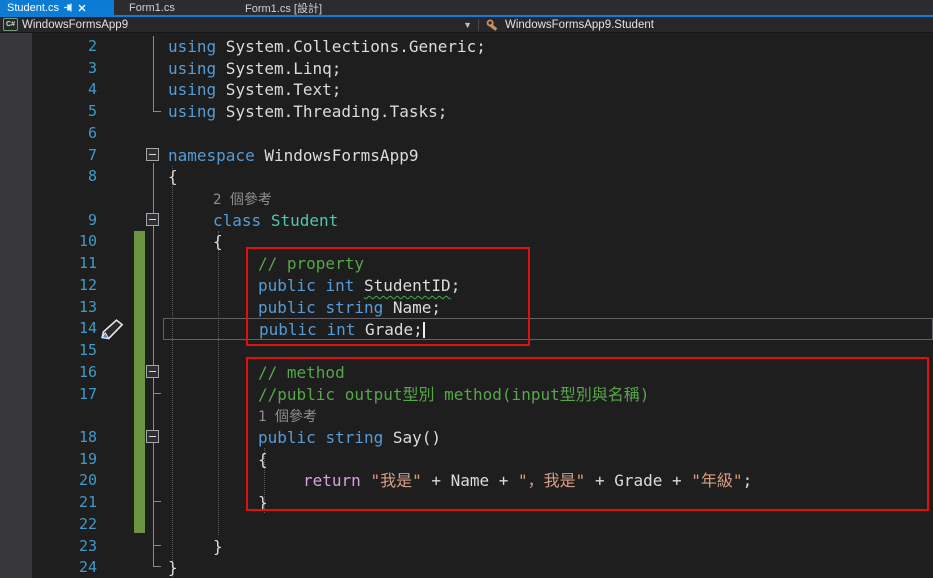  What do you see at coordinates (48, 525) in the screenshot?
I see `line-number: 22` at bounding box center [48, 525].